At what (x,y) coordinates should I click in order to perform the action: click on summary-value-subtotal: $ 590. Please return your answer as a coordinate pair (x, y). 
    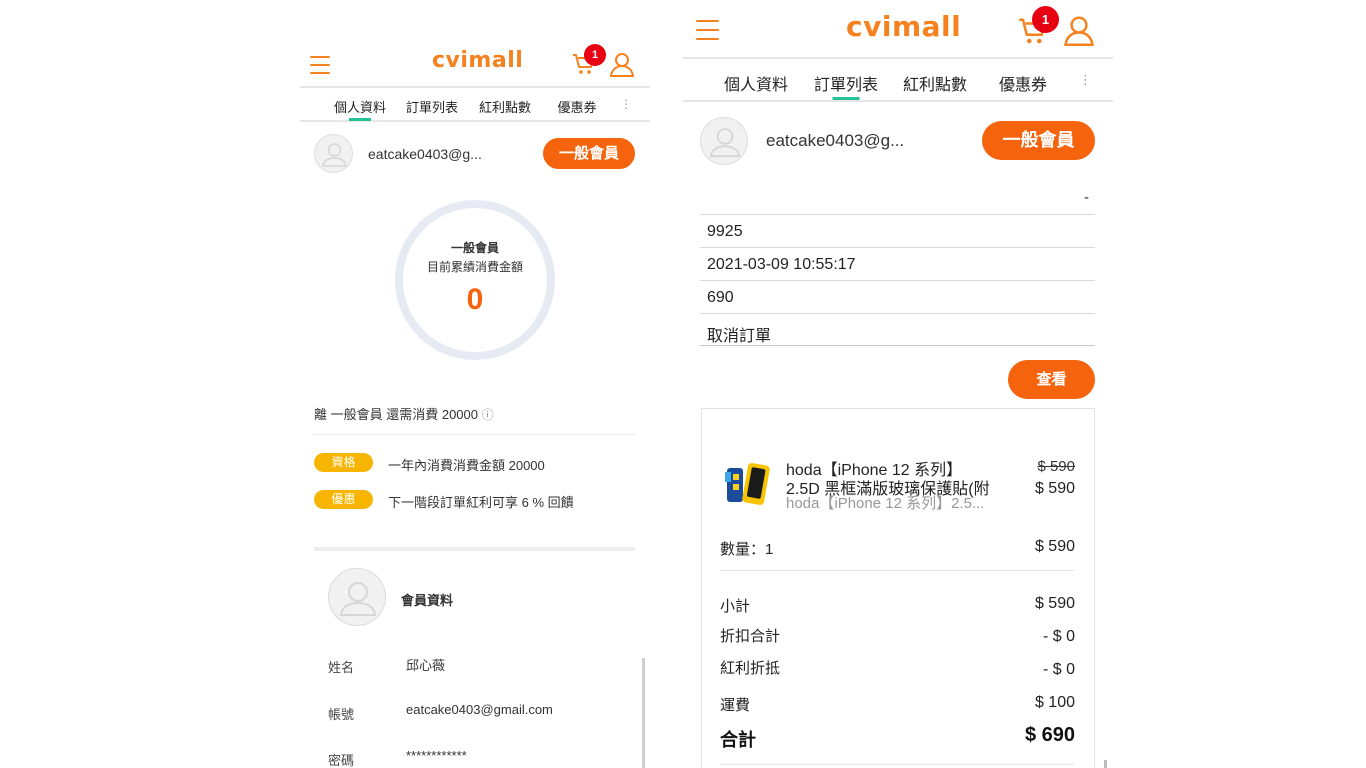
    Looking at the image, I should click on (1054, 603).